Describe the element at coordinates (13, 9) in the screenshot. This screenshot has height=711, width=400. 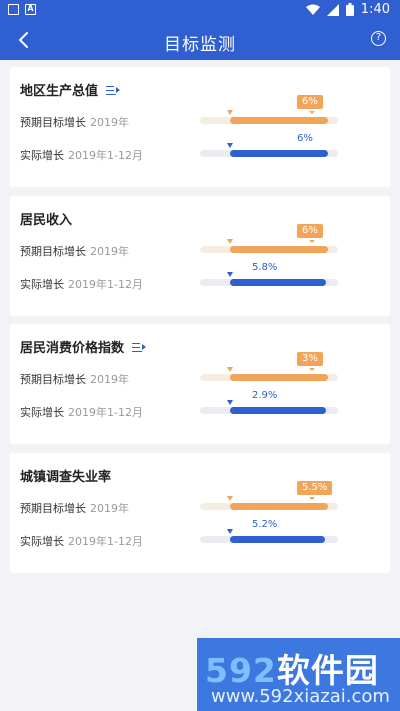
I see `image-icon` at that location.